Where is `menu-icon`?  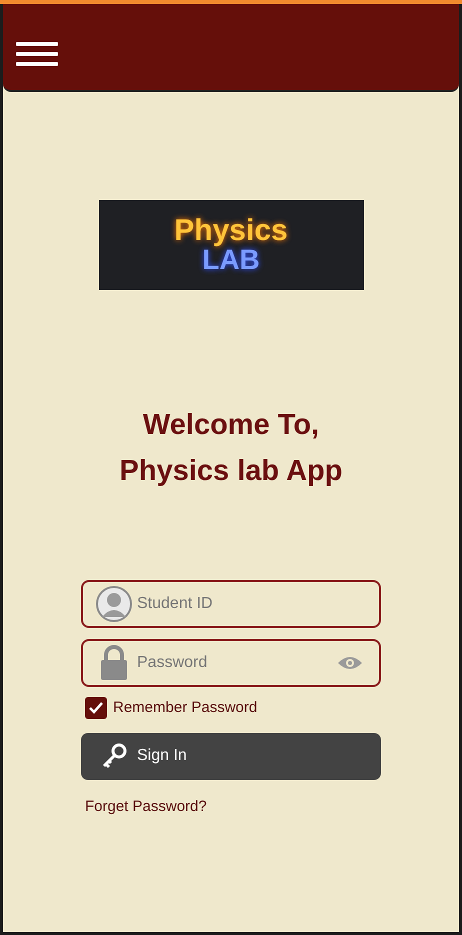
menu-icon is located at coordinates (37, 55).